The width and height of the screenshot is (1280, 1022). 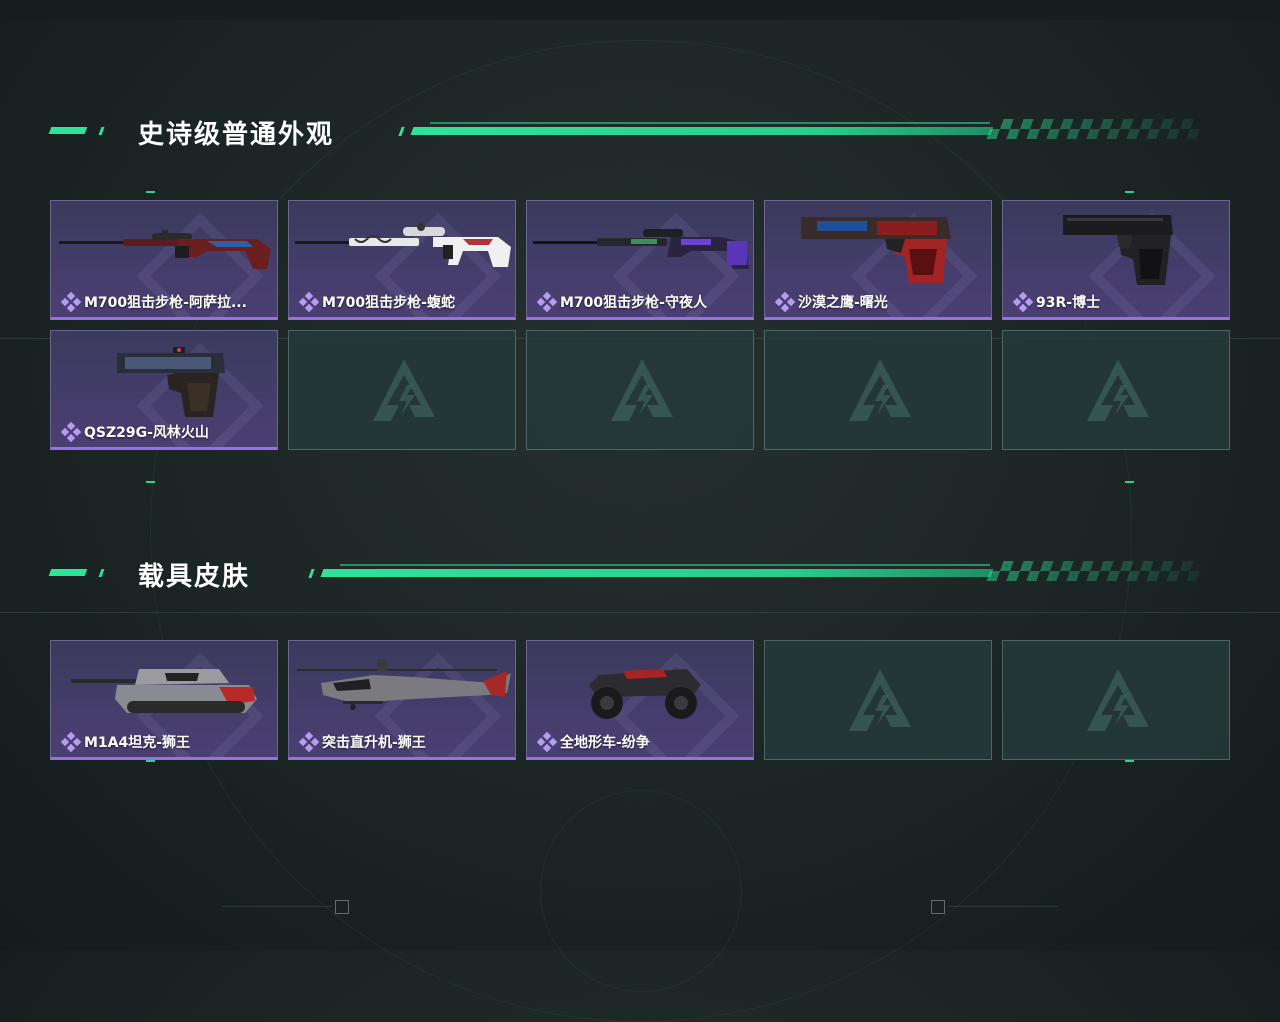 I want to click on skin-card: 沙漠之鹰-曙光, so click(x=878, y=260).